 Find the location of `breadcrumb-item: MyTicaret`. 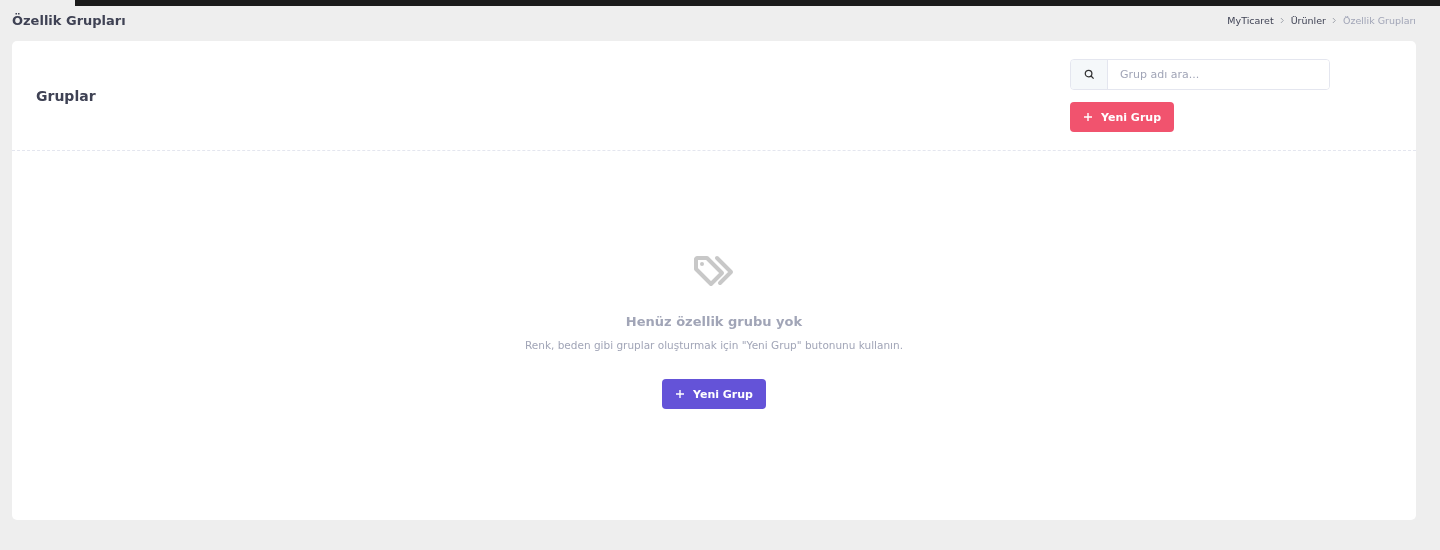

breadcrumb-item: MyTicaret is located at coordinates (1250, 20).